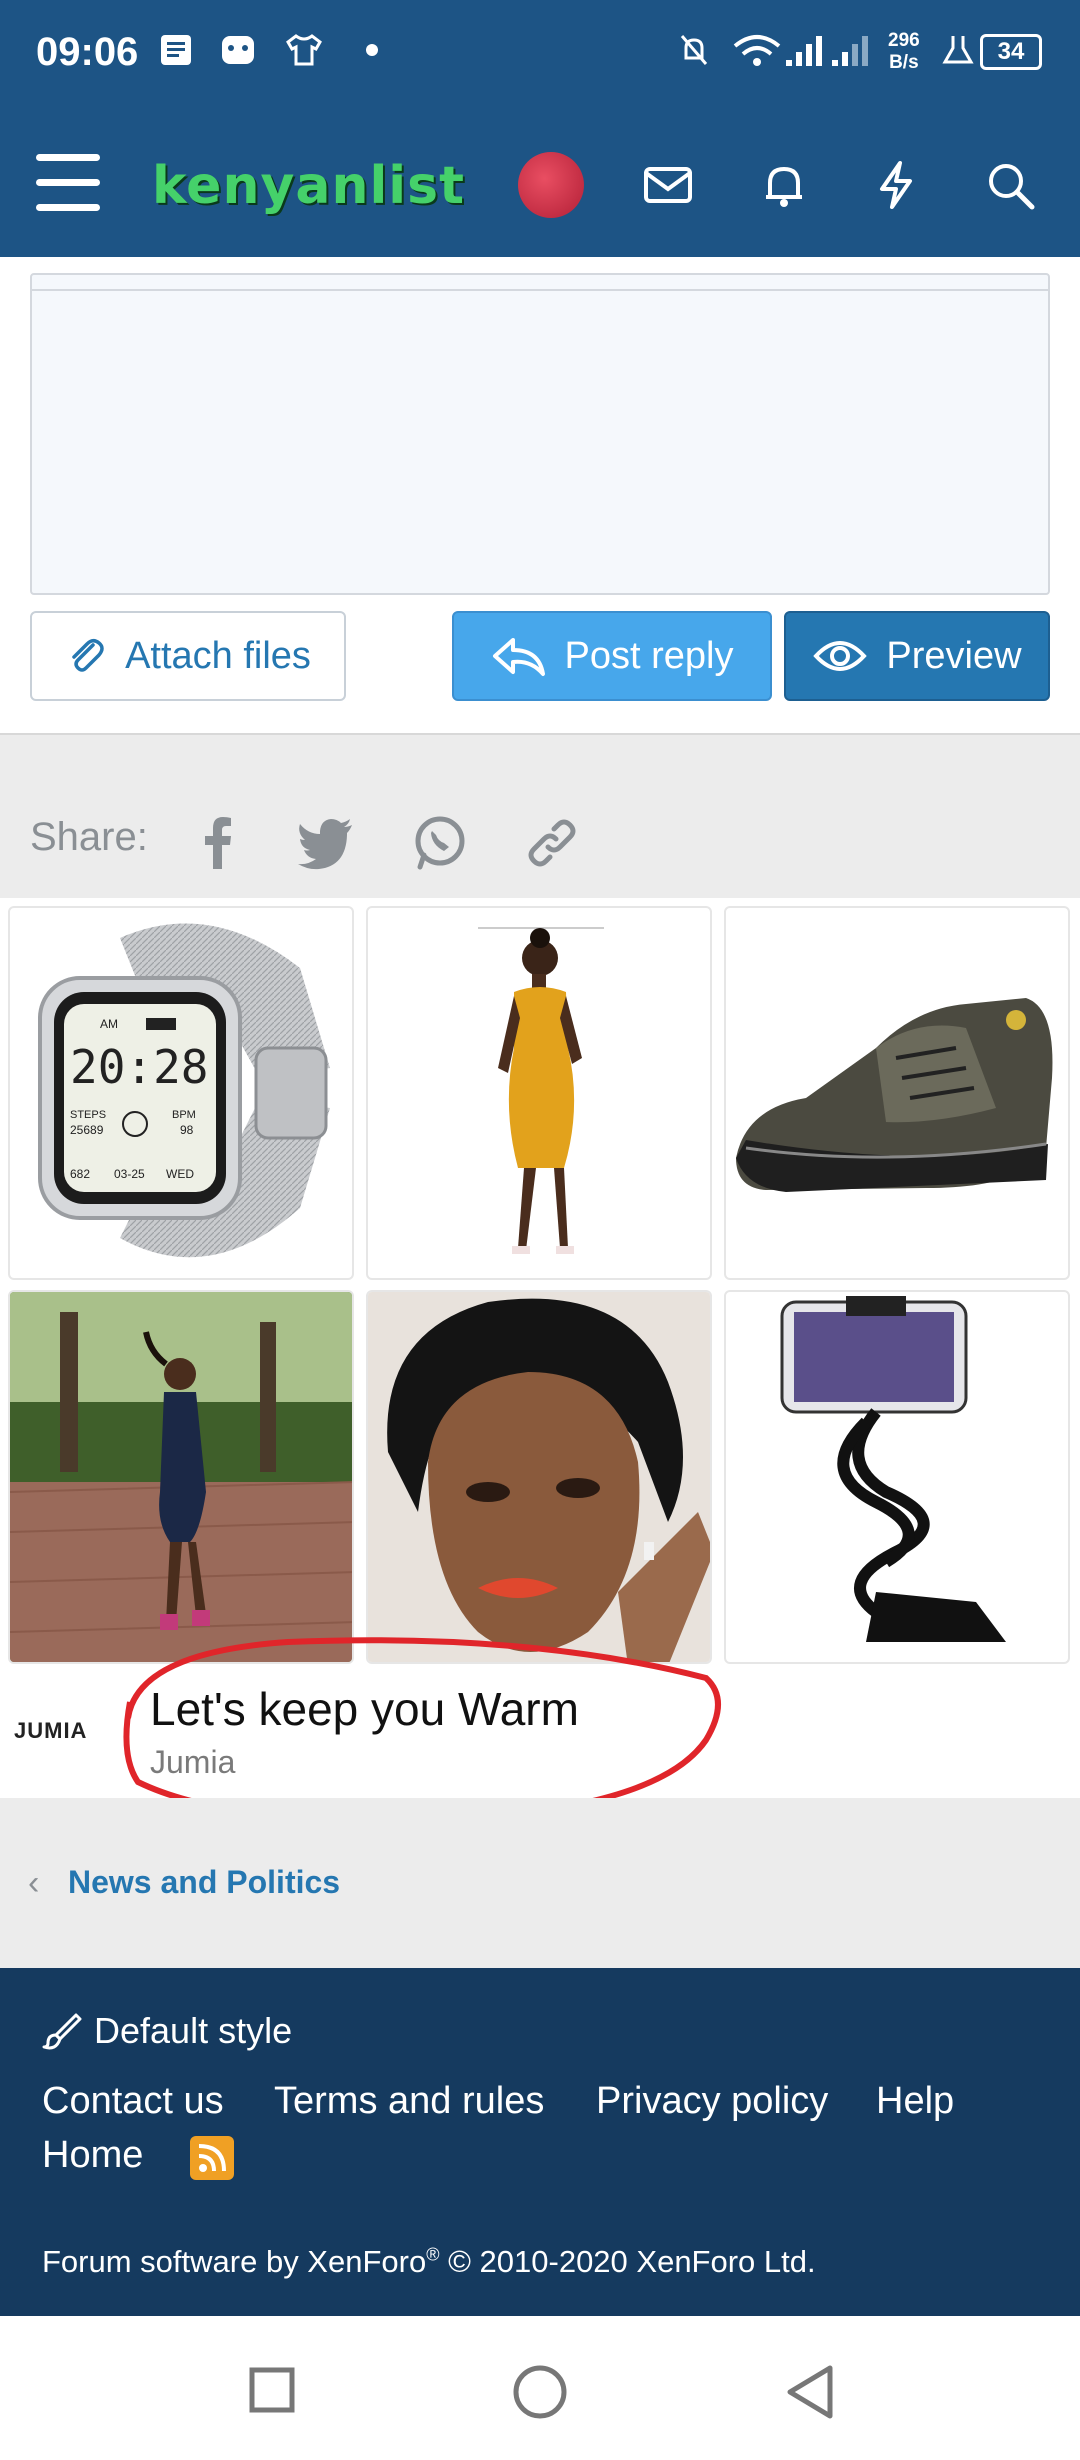  What do you see at coordinates (440, 843) in the screenshot?
I see `whatsapp-icon` at bounding box center [440, 843].